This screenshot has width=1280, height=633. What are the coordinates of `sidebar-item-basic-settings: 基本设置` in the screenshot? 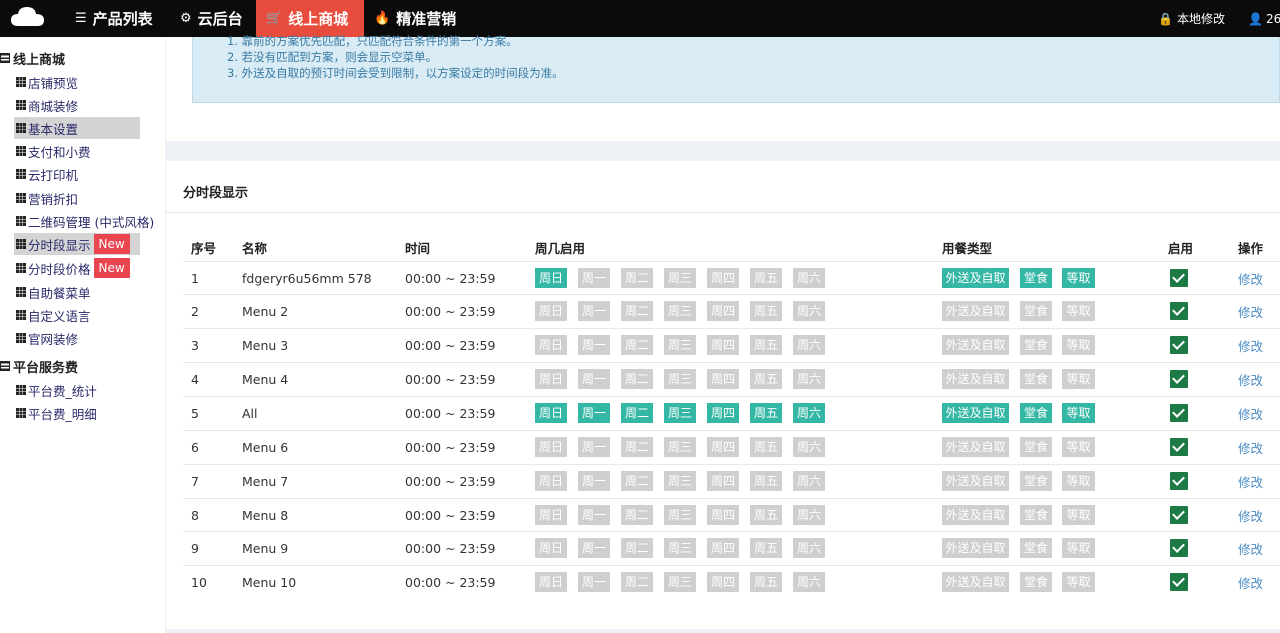 It's located at (77, 128).